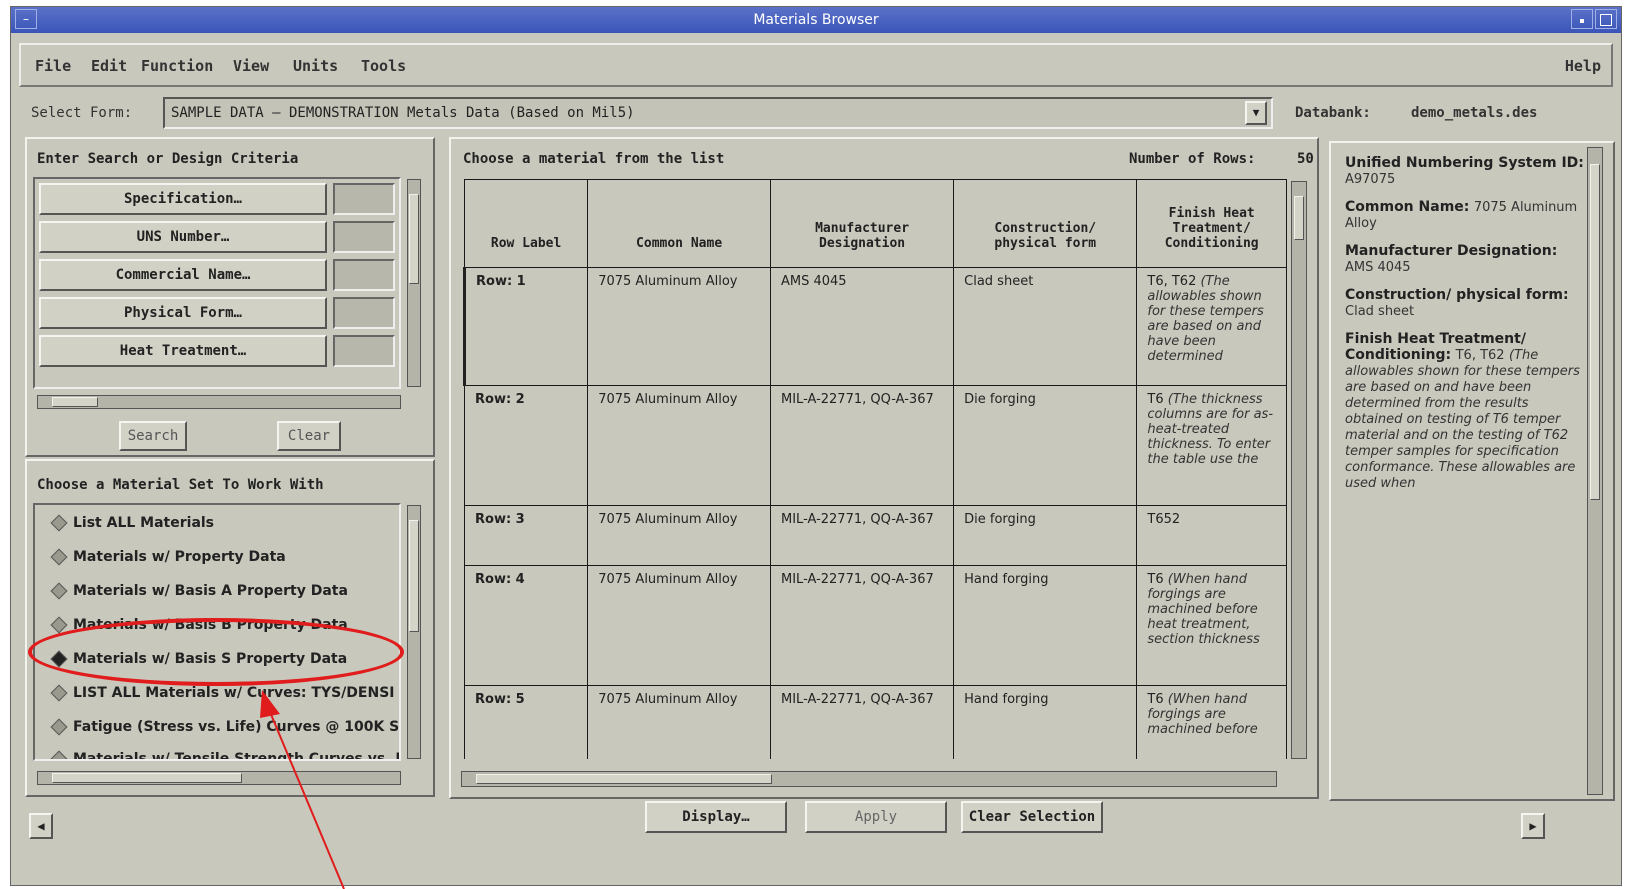  I want to click on highlight-ellipse, so click(216, 652).